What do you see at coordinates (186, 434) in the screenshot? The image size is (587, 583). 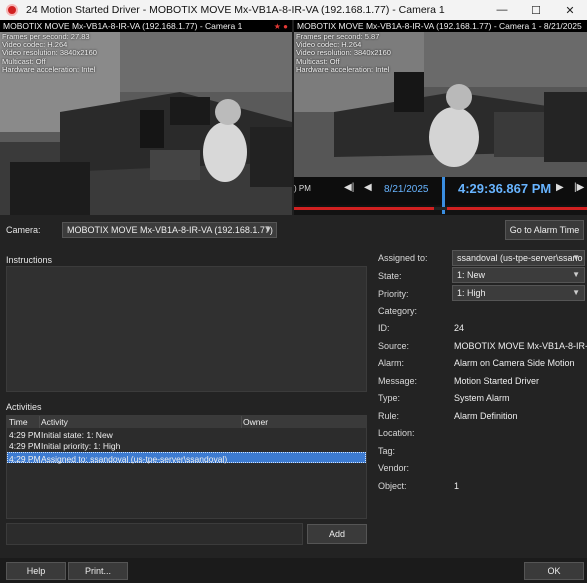 I see `table-row: 4:29 PM Initial state: 1: New` at bounding box center [186, 434].